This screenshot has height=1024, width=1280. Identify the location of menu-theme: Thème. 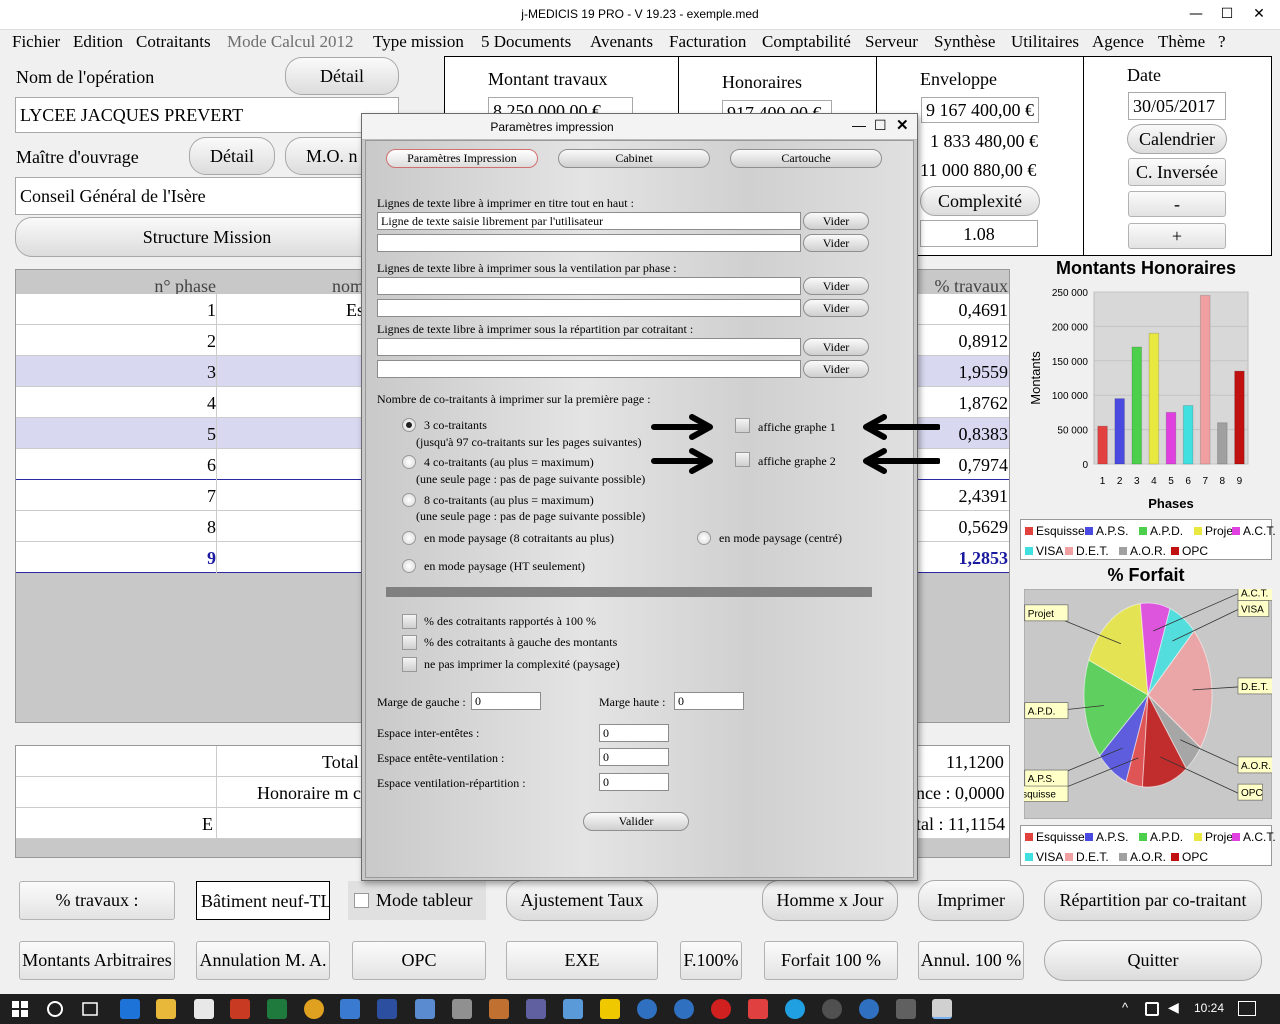
(1181, 42).